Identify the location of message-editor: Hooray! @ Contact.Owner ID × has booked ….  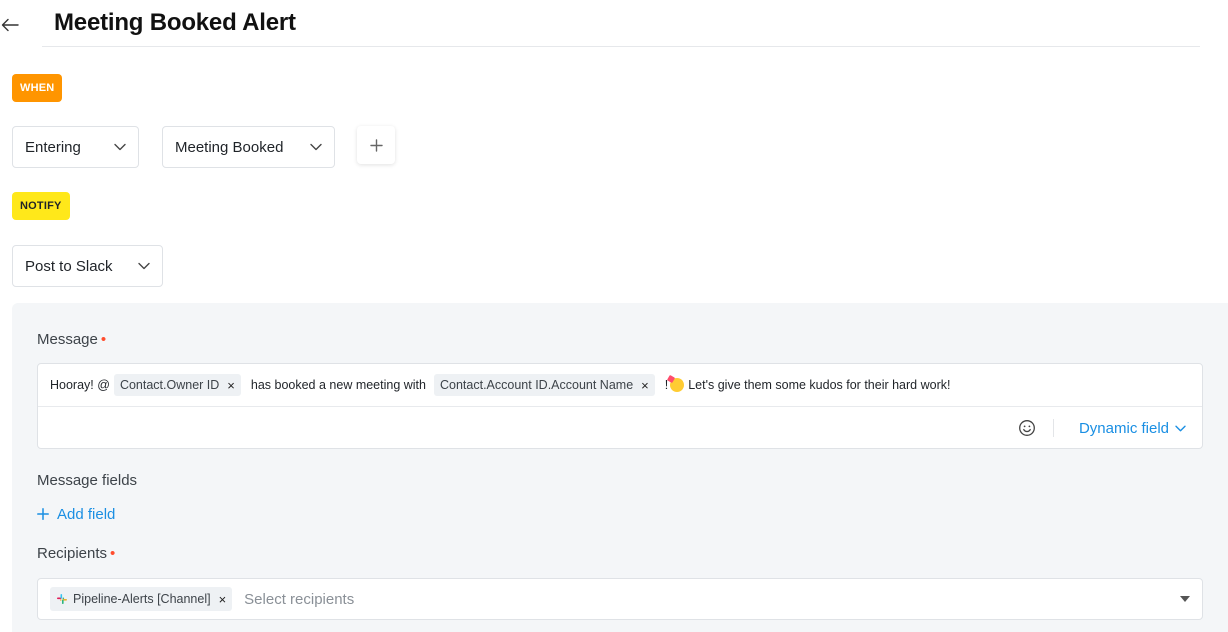
(620, 406).